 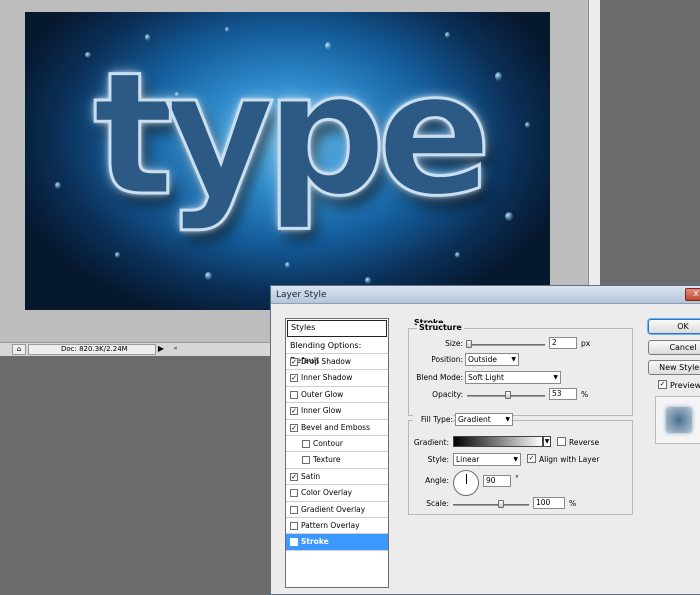 What do you see at coordinates (585, 394) in the screenshot?
I see `opacity-unit: %` at bounding box center [585, 394].